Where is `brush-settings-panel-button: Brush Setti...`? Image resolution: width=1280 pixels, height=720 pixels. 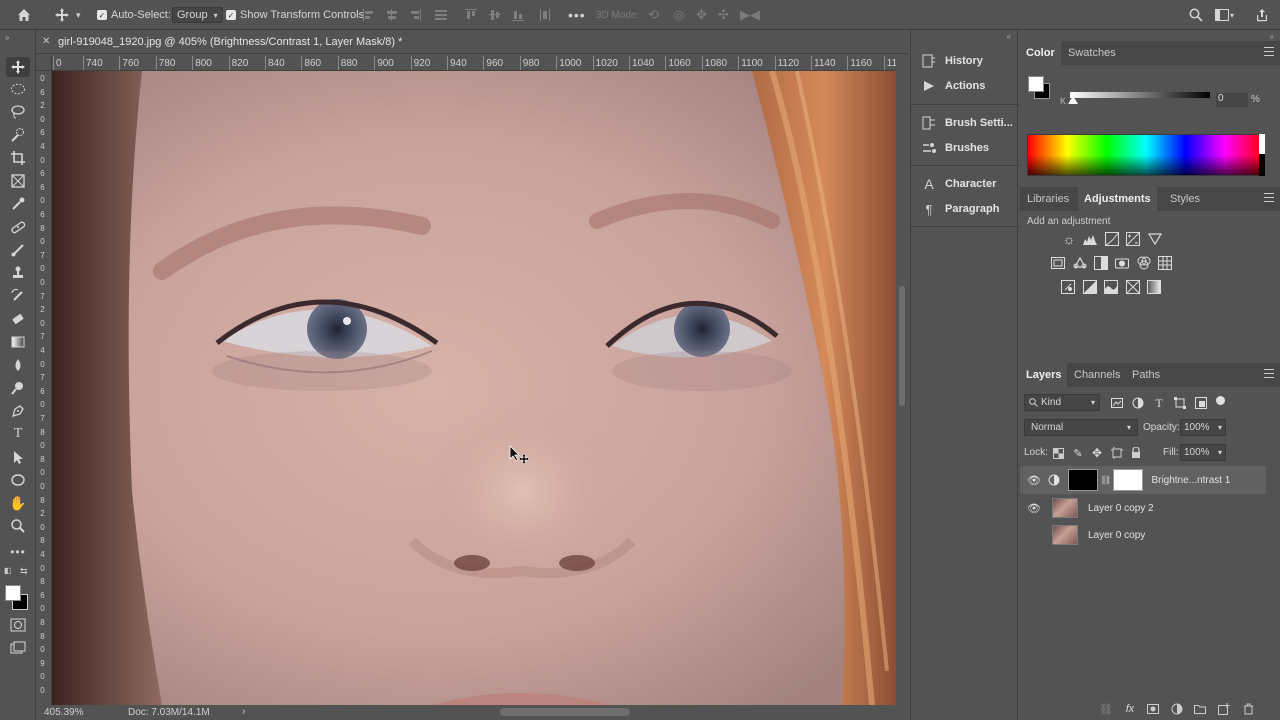 brush-settings-panel-button: Brush Setti... is located at coordinates (967, 123).